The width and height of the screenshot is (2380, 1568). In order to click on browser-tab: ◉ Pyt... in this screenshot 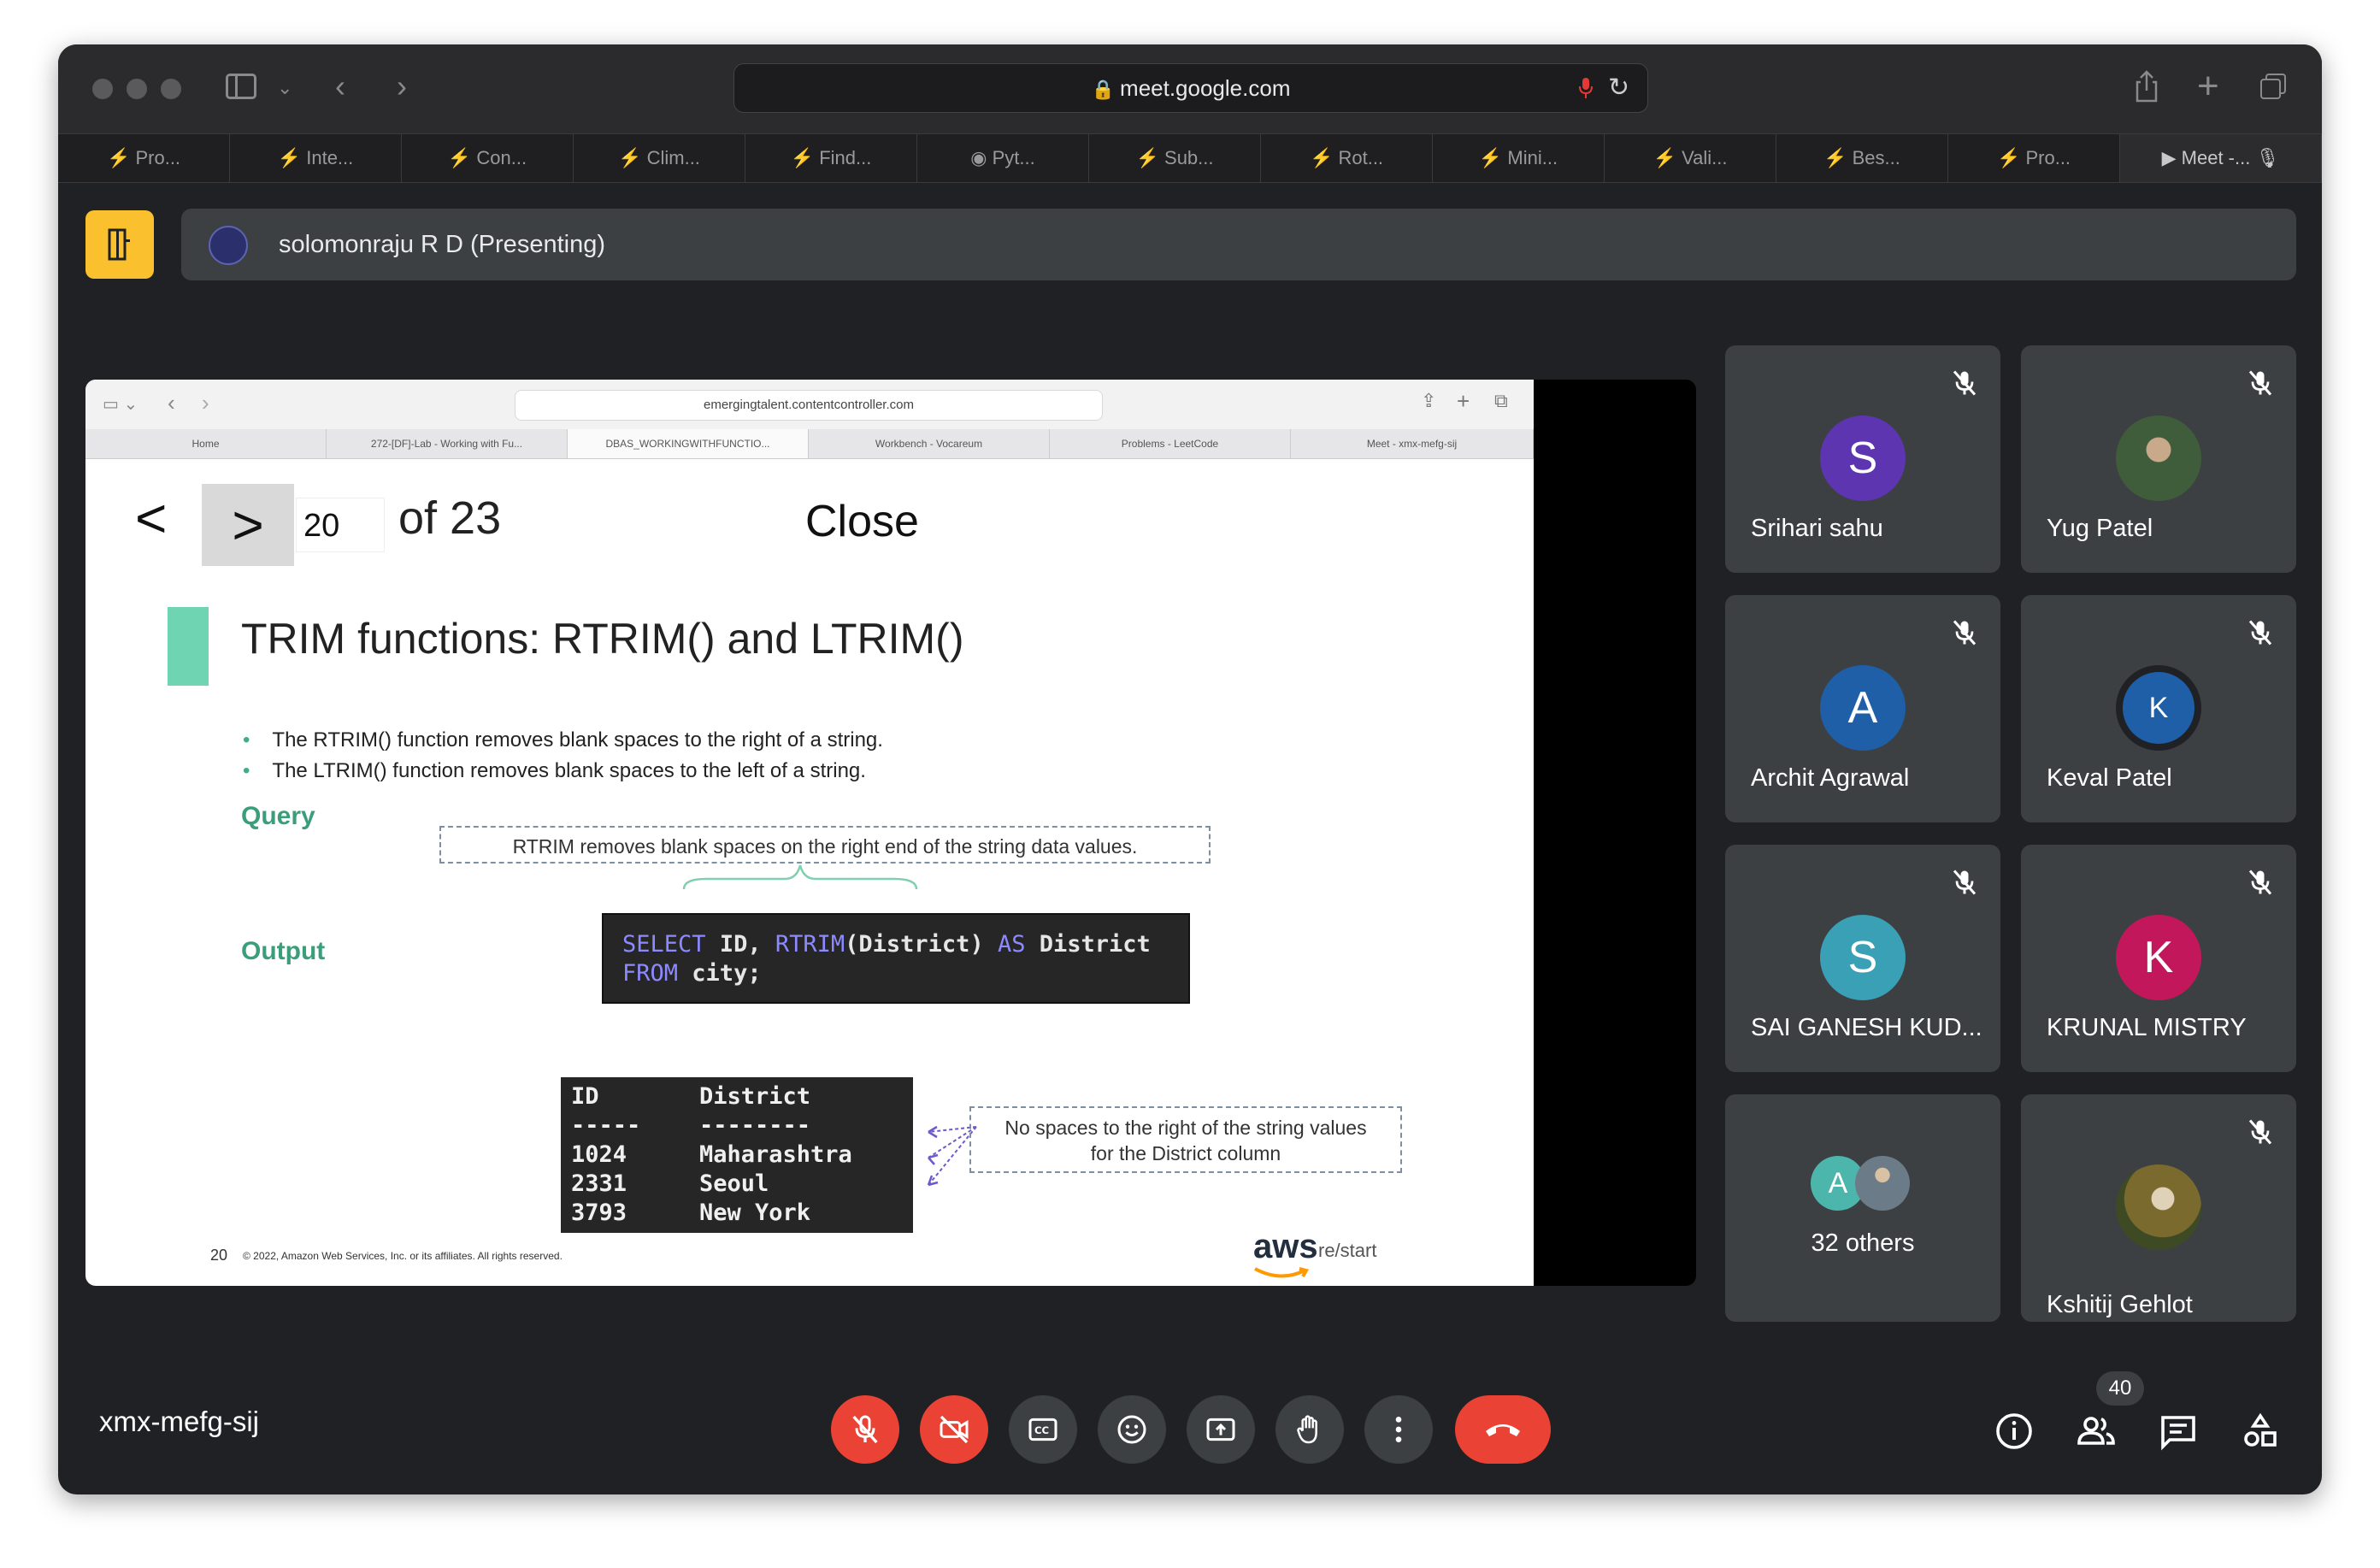, I will do `click(1003, 158)`.